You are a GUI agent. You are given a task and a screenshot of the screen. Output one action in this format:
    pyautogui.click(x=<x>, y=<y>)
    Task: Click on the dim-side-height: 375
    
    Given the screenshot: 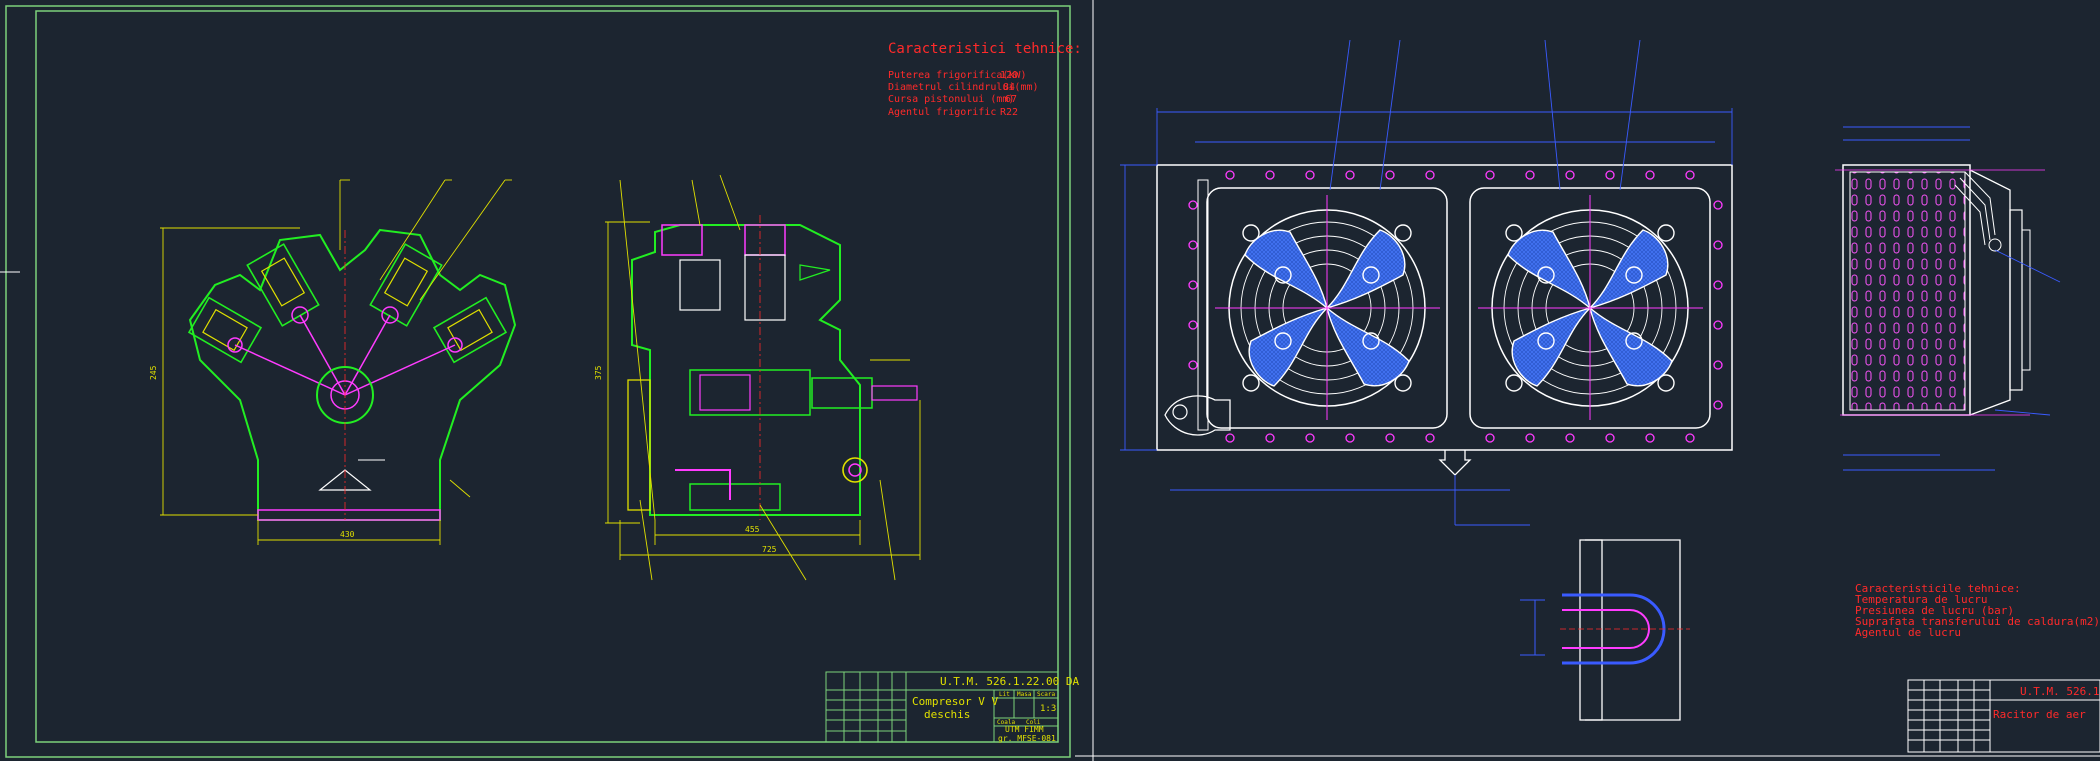 What is the action you would take?
    pyautogui.click(x=598, y=372)
    